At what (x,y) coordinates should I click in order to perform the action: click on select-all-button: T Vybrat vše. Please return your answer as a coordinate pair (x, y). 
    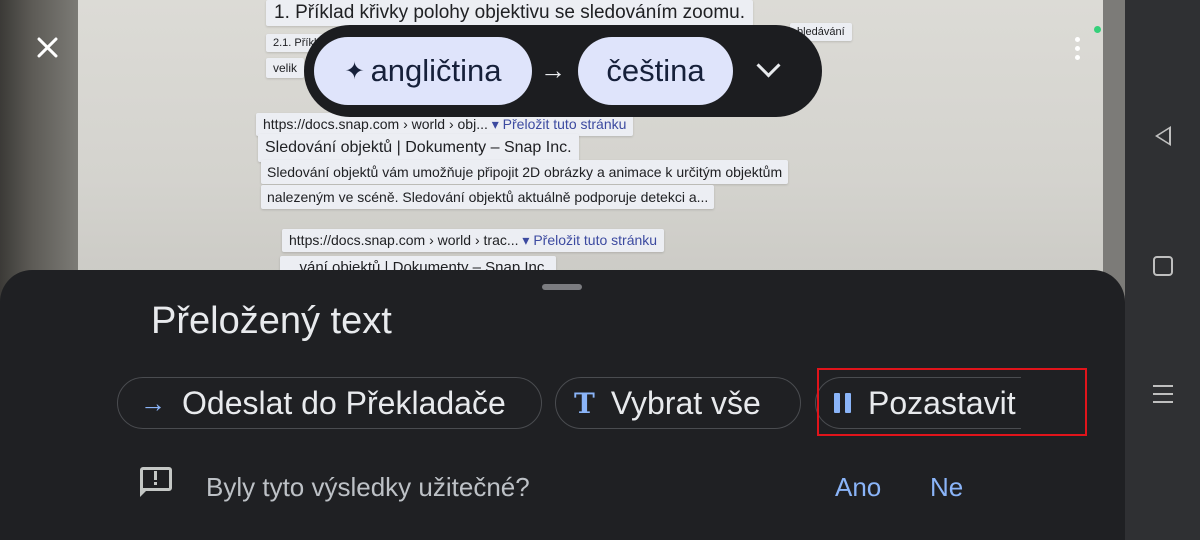
    Looking at the image, I should click on (678, 403).